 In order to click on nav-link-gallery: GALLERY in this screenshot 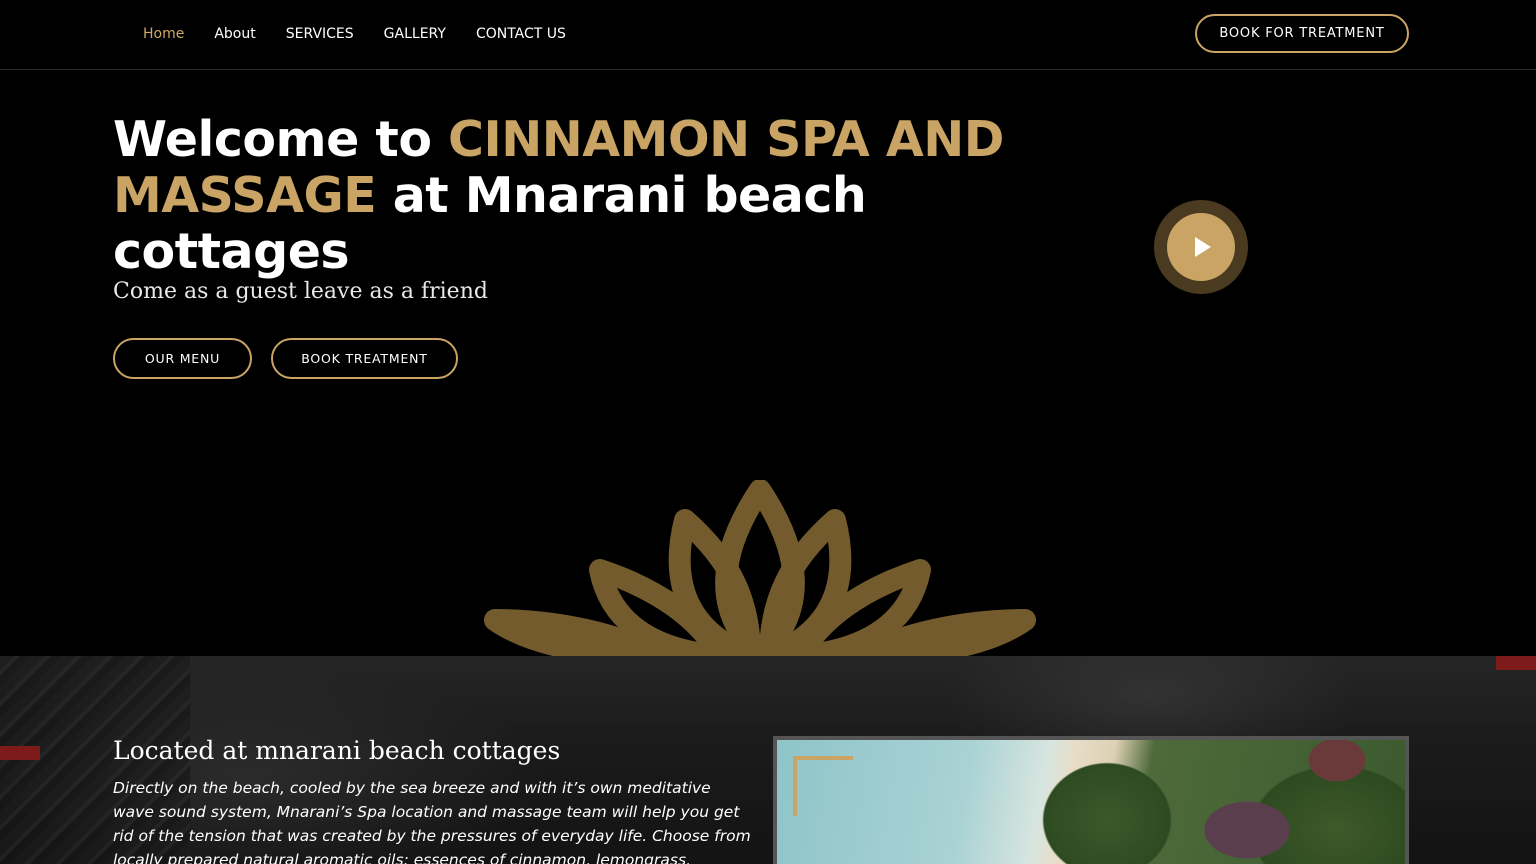, I will do `click(415, 34)`.